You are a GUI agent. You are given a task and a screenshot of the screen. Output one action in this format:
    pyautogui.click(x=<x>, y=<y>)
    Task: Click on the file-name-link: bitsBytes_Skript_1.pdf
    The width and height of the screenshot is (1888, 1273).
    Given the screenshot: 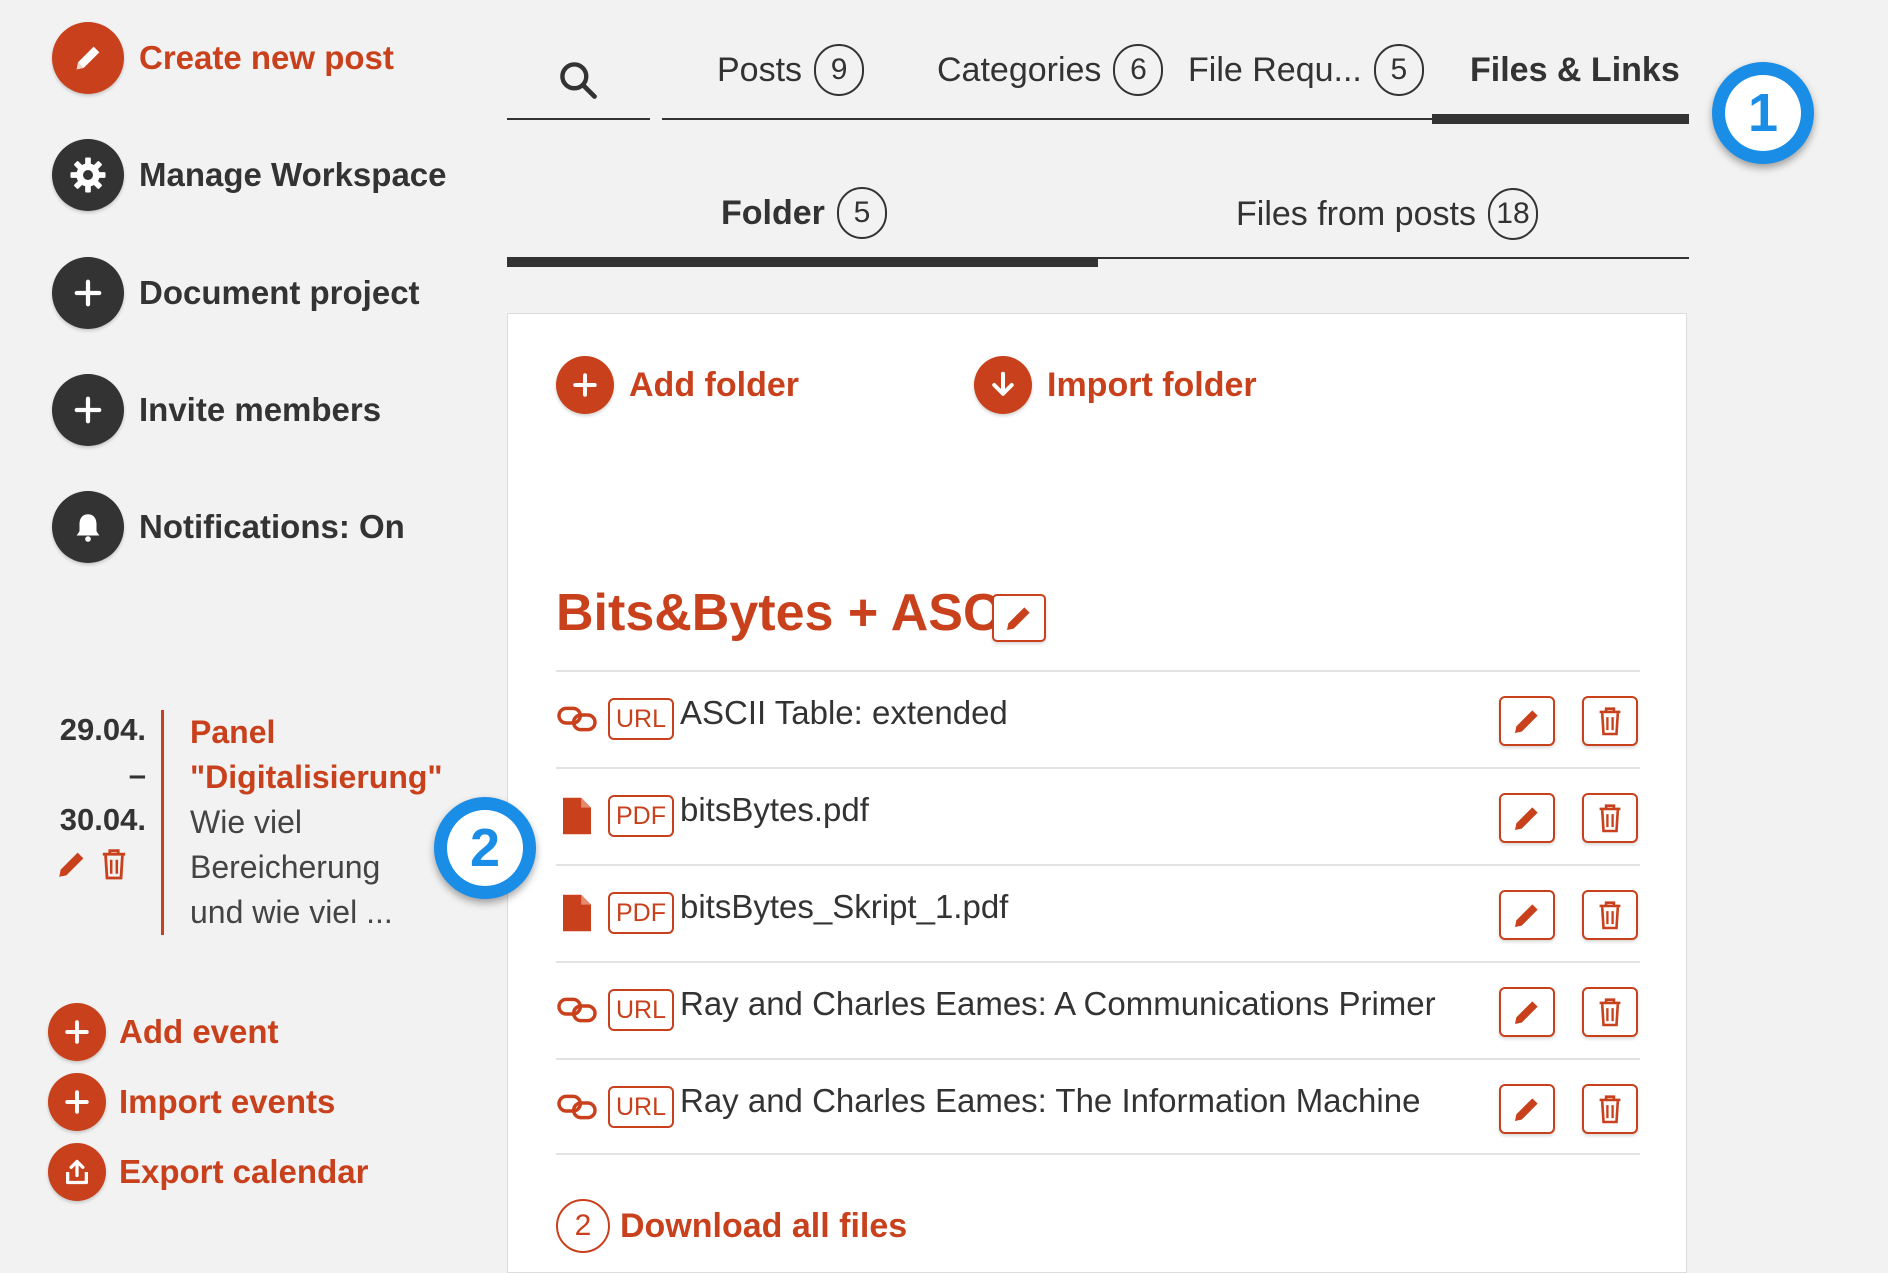 What is the action you would take?
    pyautogui.click(x=844, y=907)
    